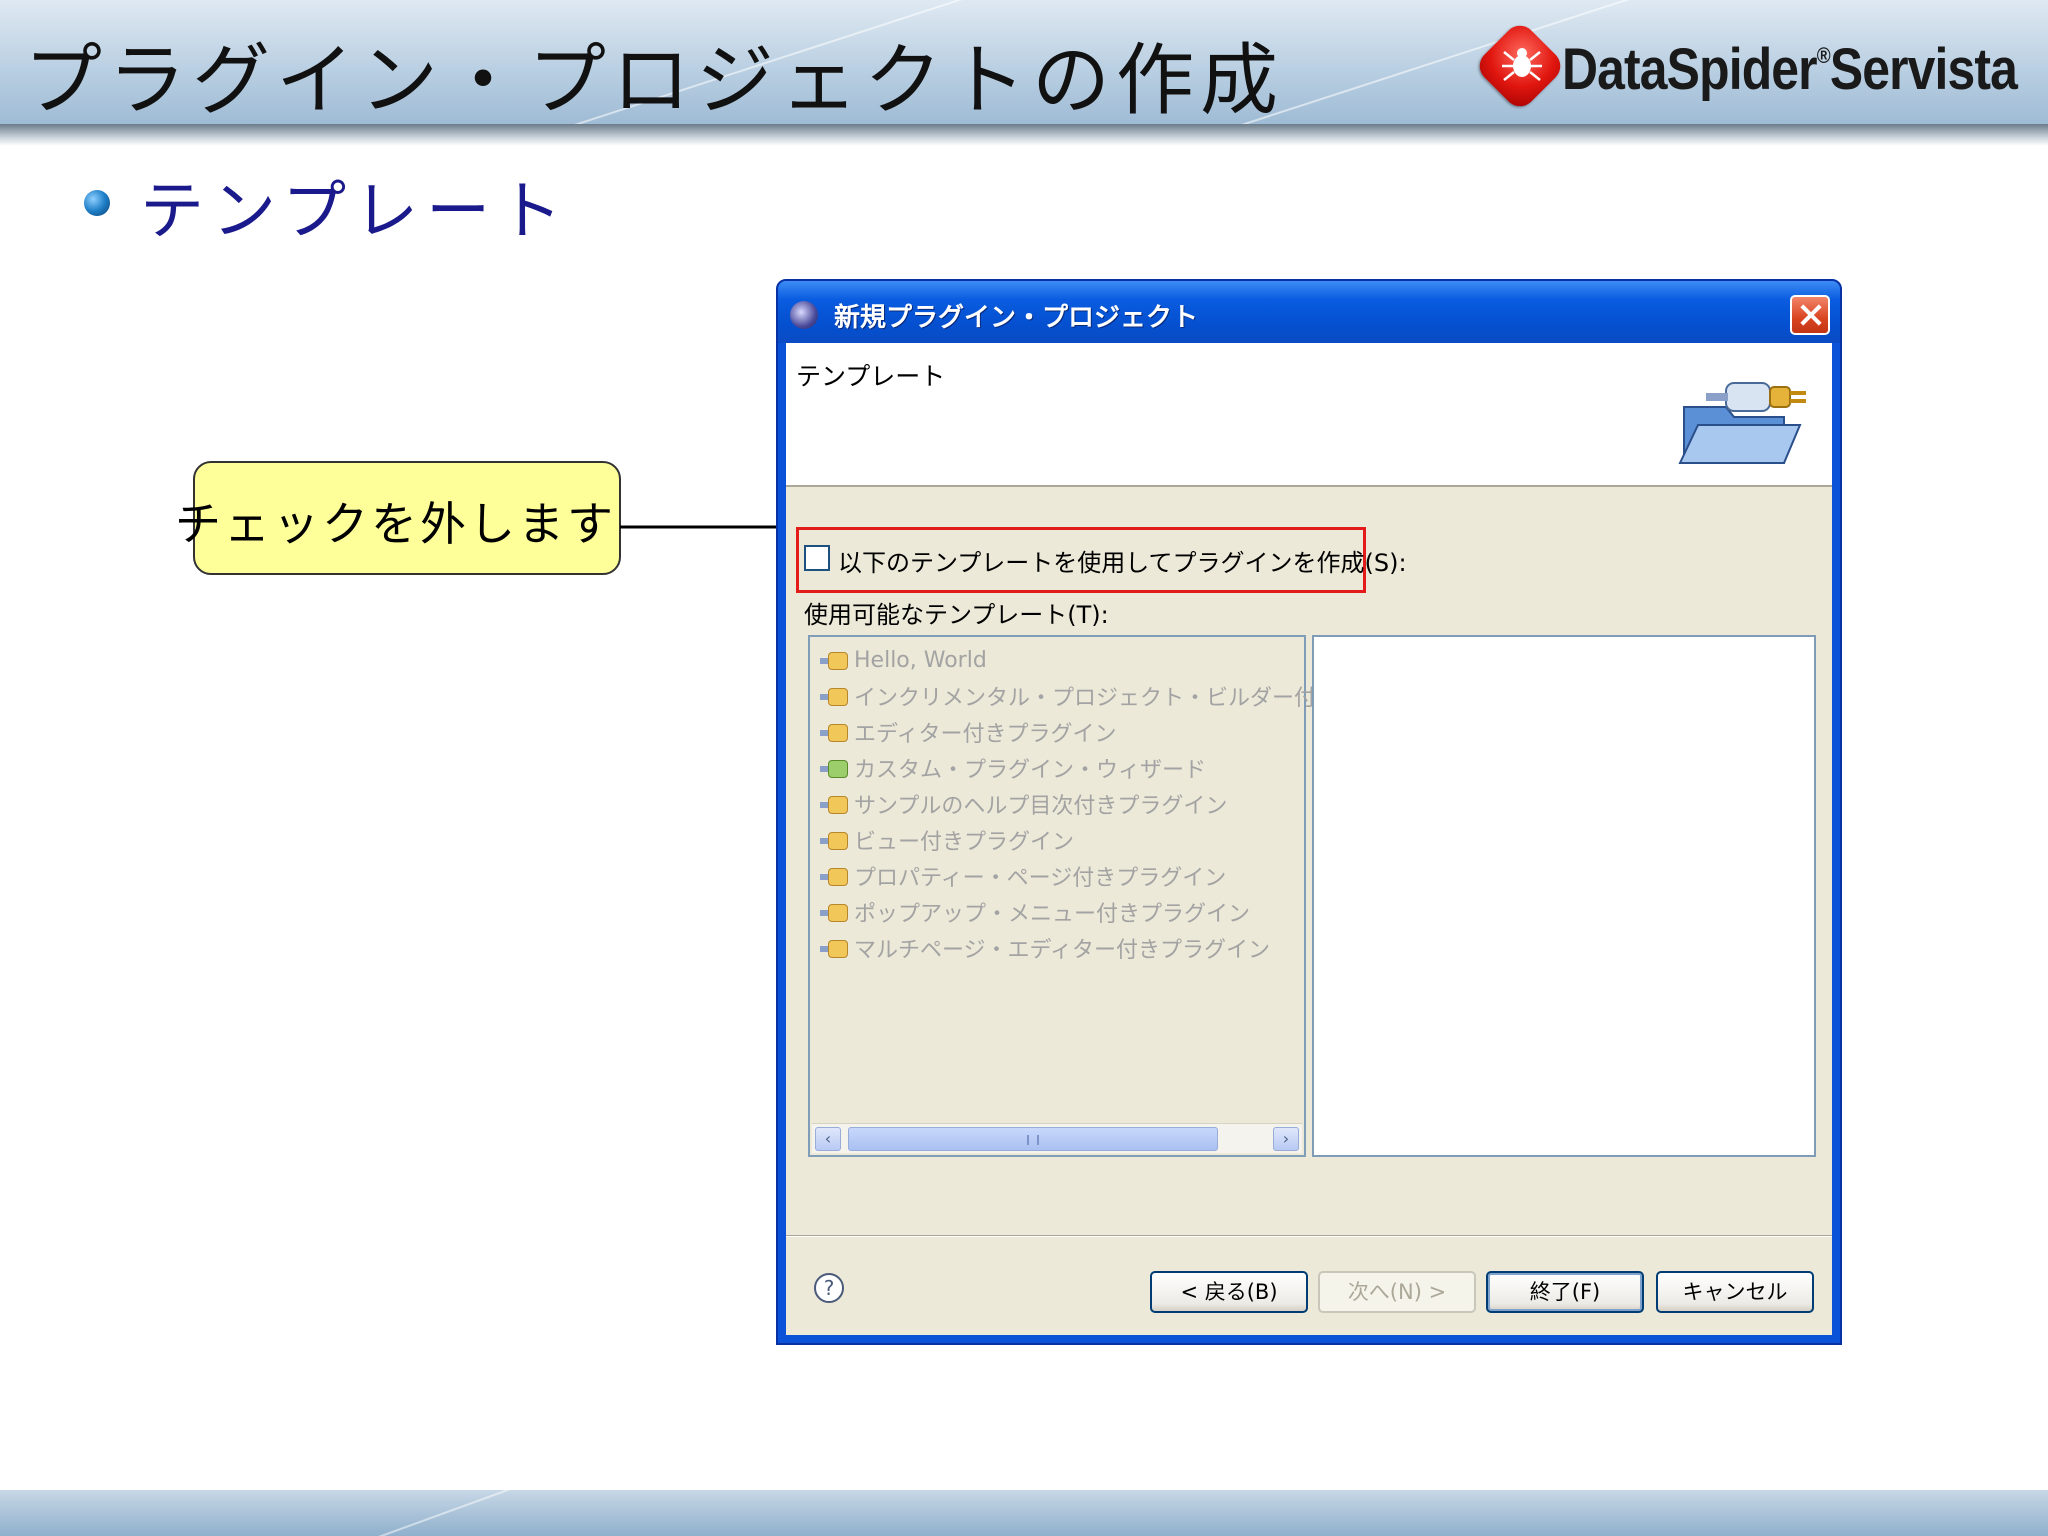 This screenshot has width=2048, height=1536. I want to click on list-item: カスタム・プラグイン・ウィザード, so click(1013, 768).